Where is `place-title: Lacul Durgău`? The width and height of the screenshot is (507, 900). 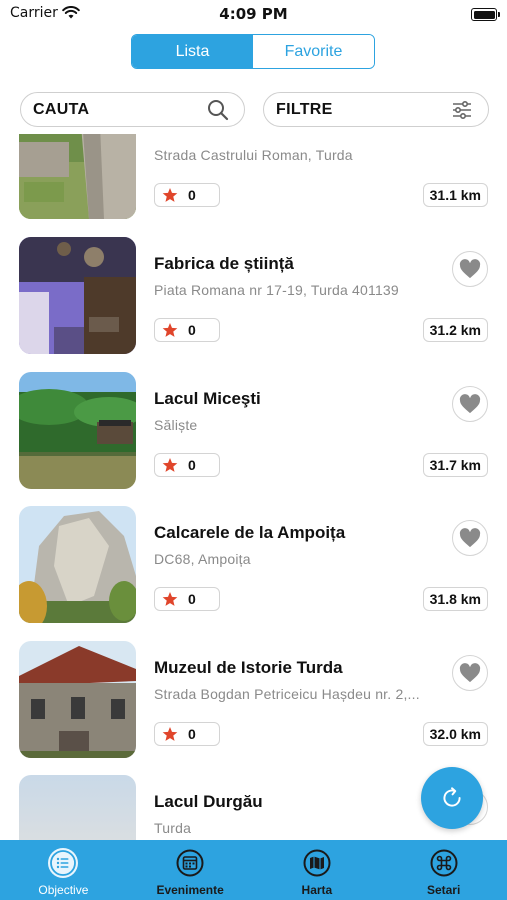
place-title: Lacul Durgău is located at coordinates (208, 801).